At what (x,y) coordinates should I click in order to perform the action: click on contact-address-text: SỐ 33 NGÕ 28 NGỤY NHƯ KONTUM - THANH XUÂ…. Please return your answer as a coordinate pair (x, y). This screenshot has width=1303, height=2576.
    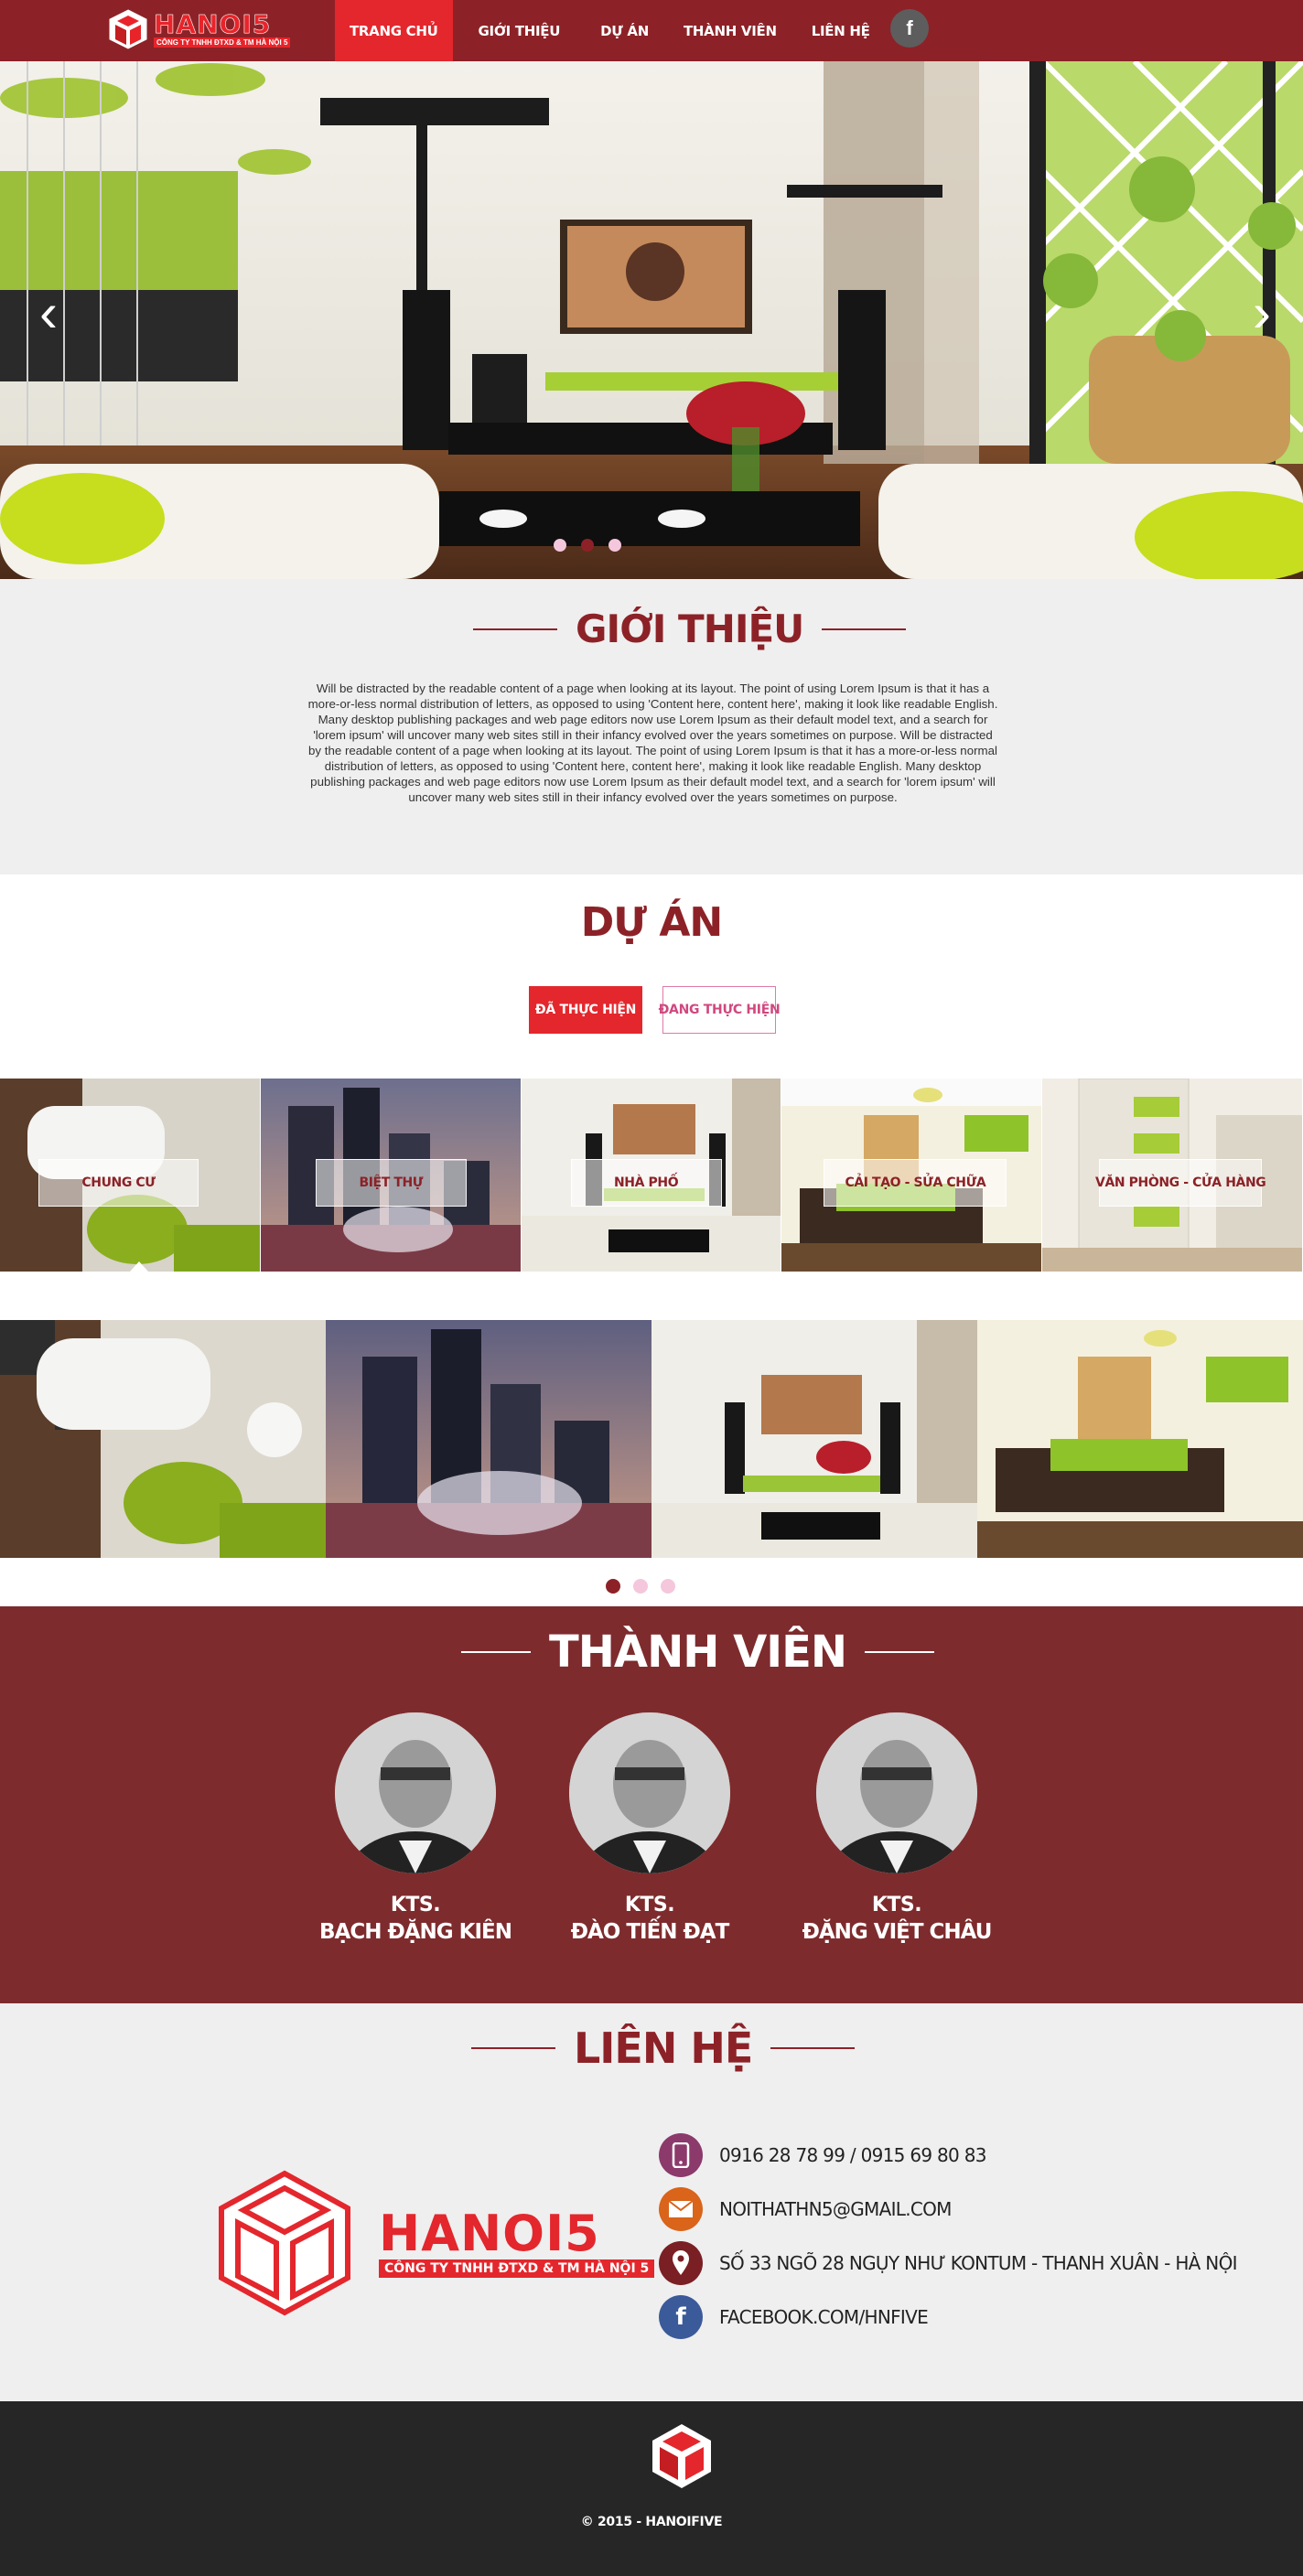
    Looking at the image, I should click on (978, 2263).